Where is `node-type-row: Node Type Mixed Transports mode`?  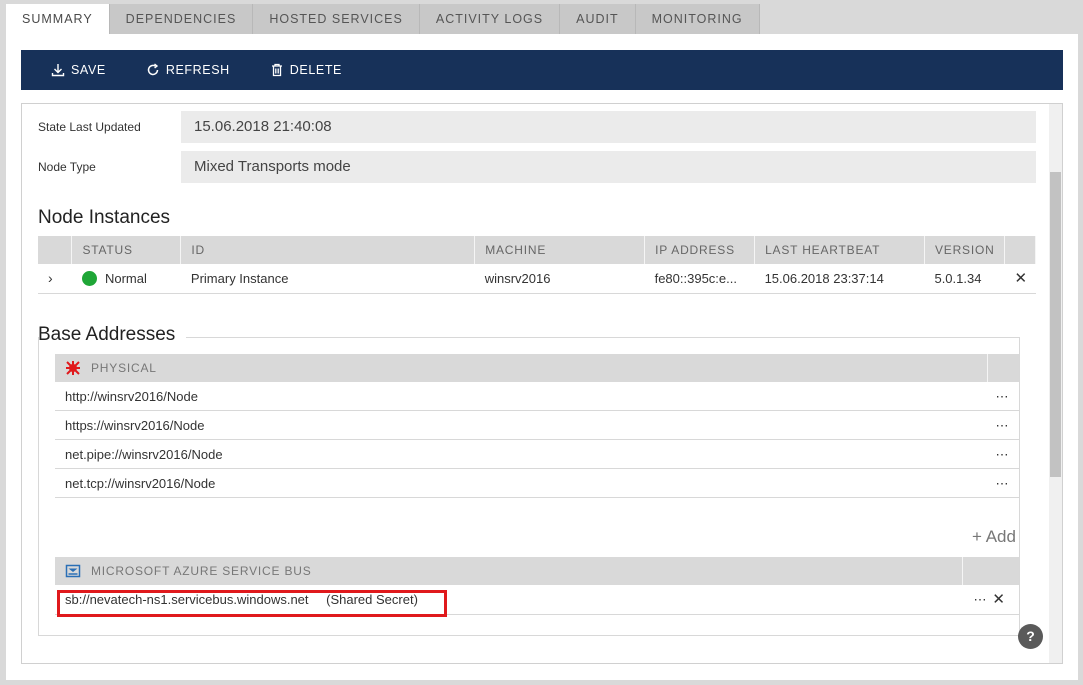
node-type-row: Node Type Mixed Transports mode is located at coordinates (537, 167).